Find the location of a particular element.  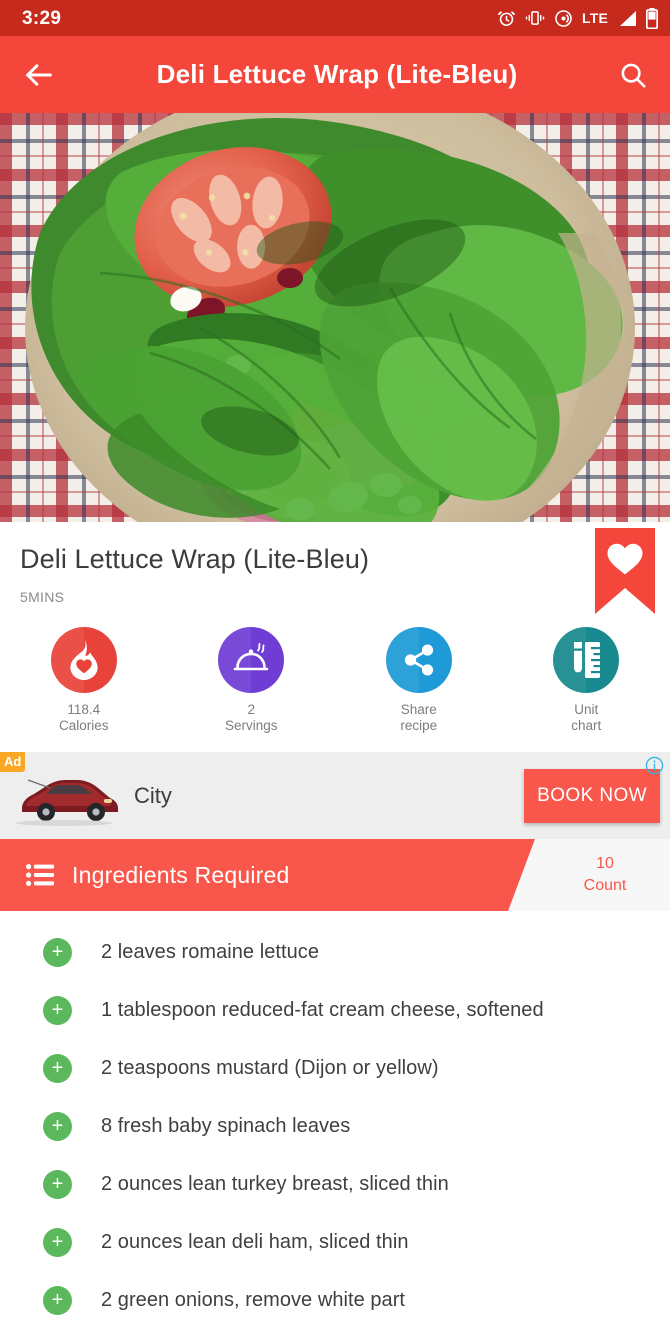

info-icon is located at coordinates (654, 765).